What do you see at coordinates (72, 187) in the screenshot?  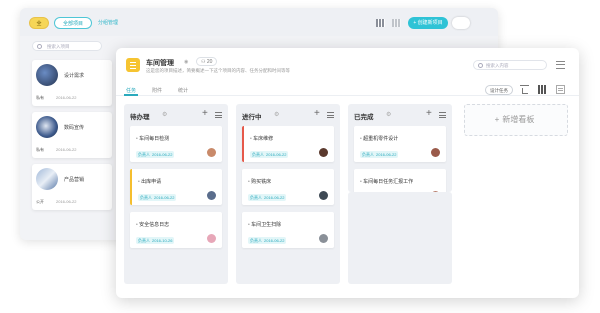 I see `project-card: 产品营销 公开 2016-06-22` at bounding box center [72, 187].